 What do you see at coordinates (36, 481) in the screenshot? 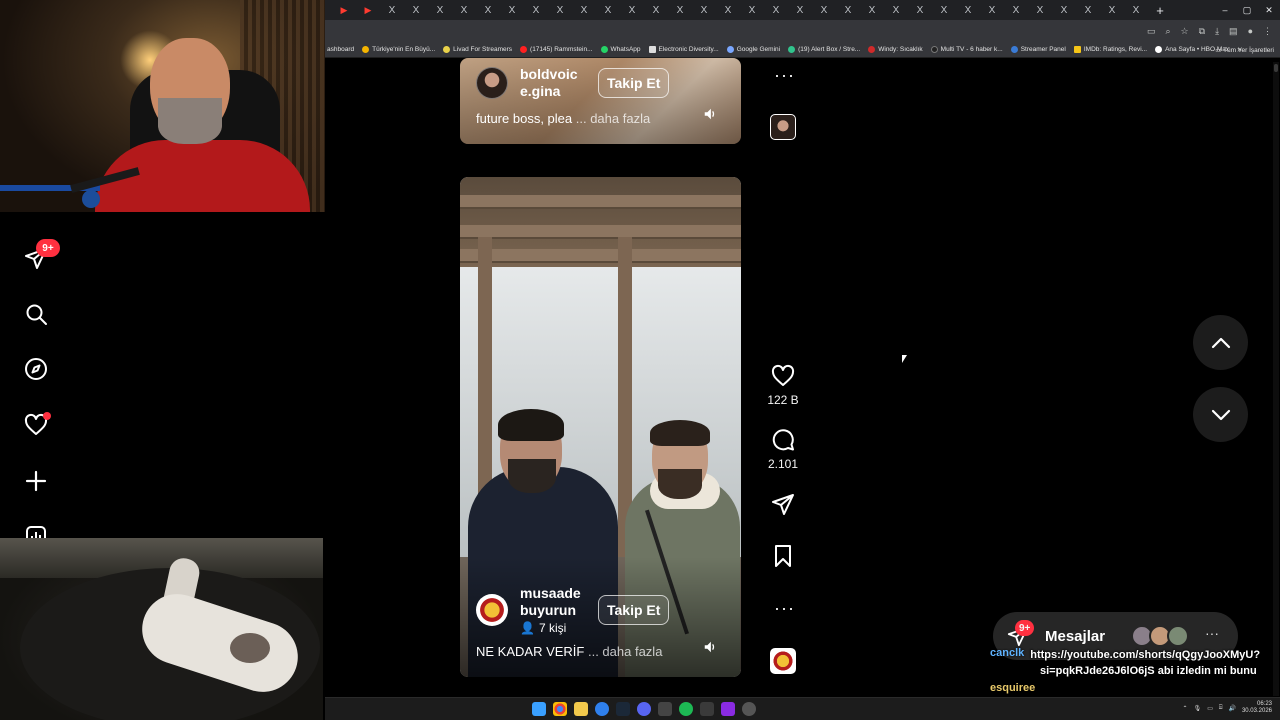
I see `nav-create` at bounding box center [36, 481].